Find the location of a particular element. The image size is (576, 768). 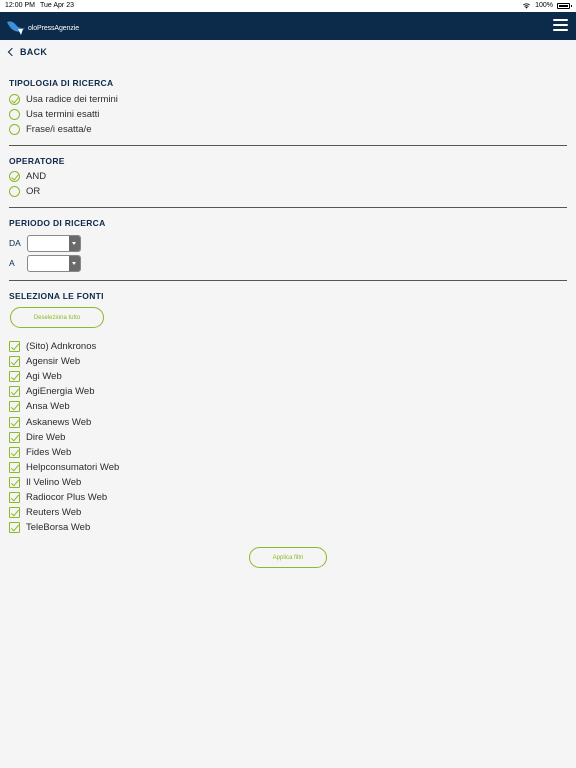

radio-option-and: AND is located at coordinates (27, 176).